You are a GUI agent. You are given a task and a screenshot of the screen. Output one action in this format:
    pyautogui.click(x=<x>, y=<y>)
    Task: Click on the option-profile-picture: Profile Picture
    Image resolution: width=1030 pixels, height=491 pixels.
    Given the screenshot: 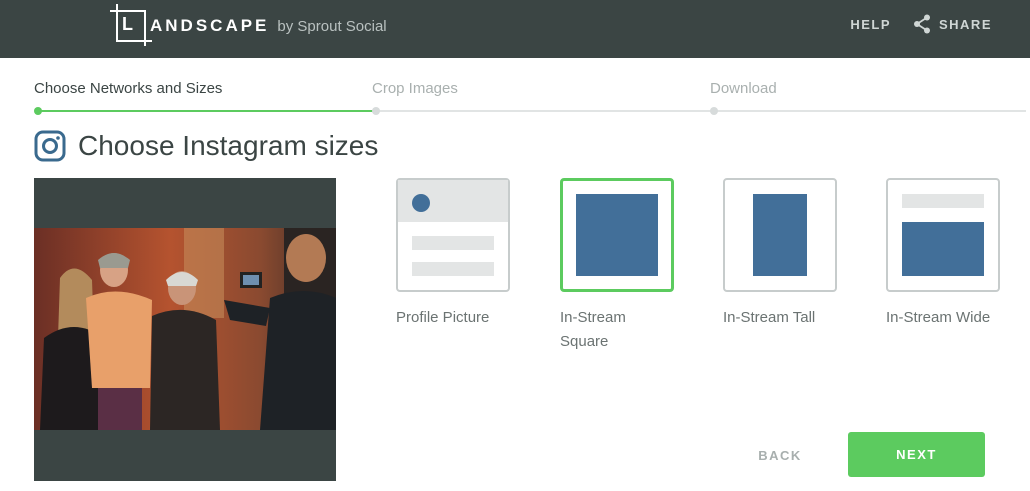 What is the action you would take?
    pyautogui.click(x=453, y=254)
    